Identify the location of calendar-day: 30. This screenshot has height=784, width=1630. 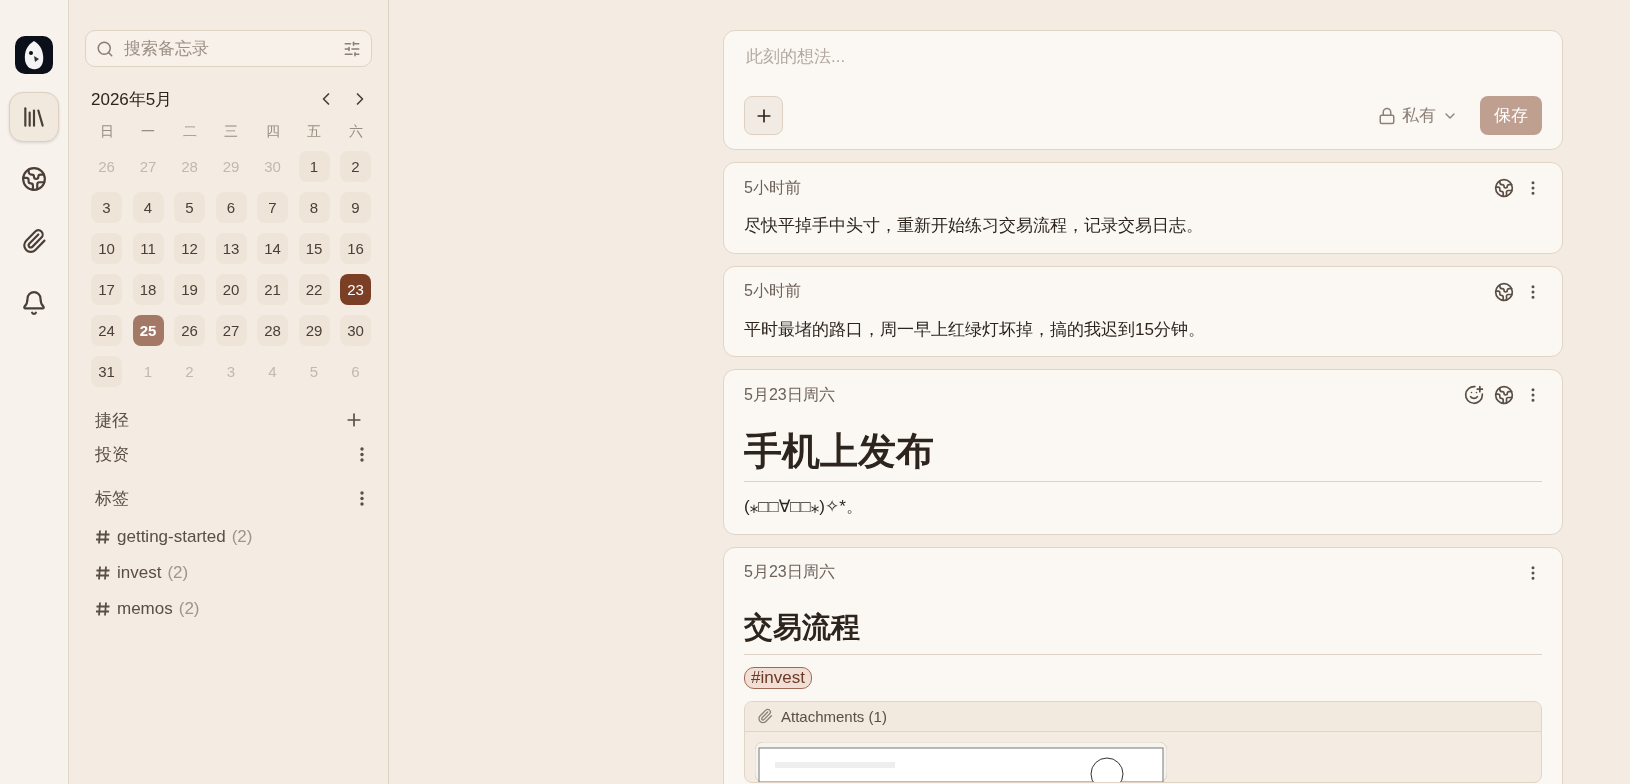
(355, 330).